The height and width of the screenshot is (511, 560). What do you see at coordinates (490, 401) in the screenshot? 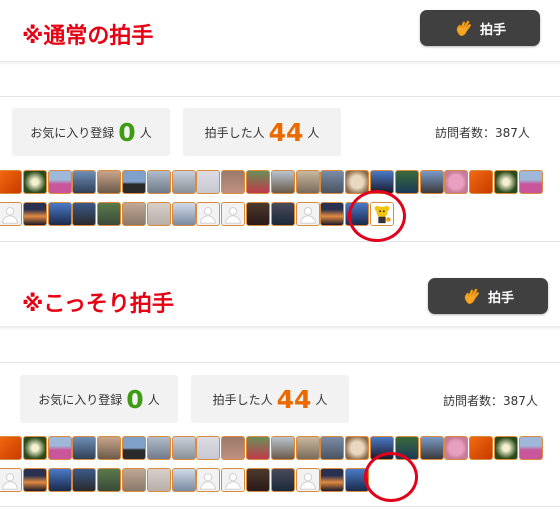
I see `visitor-count: 訪問者数：387人` at bounding box center [490, 401].